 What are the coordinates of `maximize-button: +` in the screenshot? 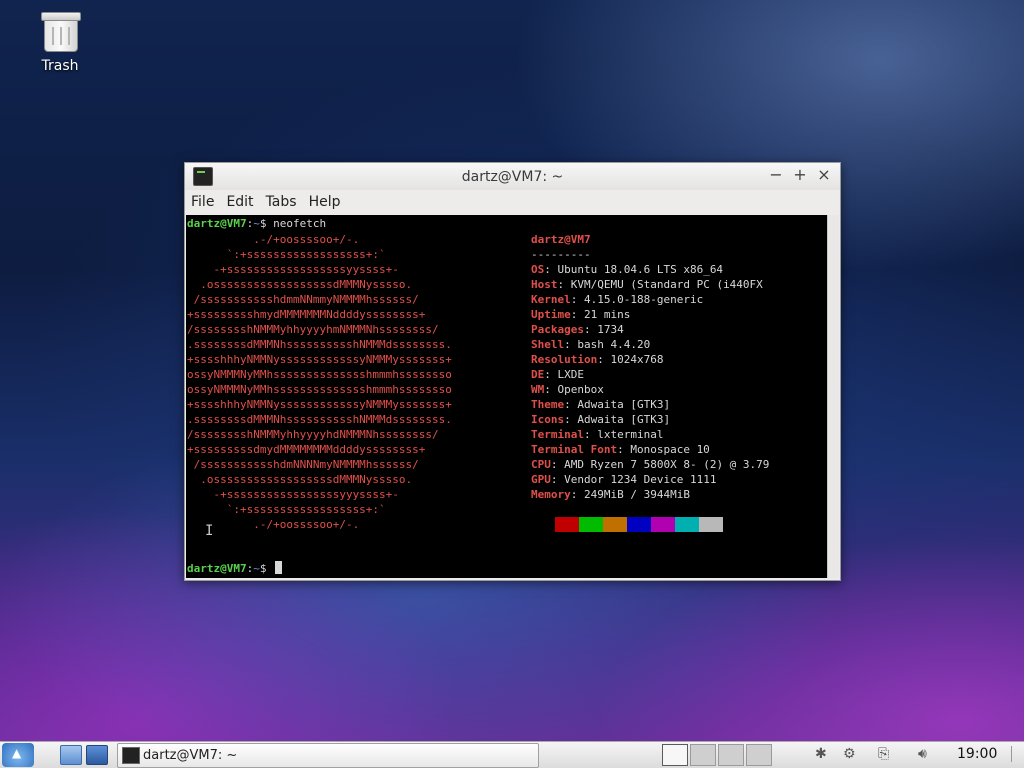 It's located at (800, 175).